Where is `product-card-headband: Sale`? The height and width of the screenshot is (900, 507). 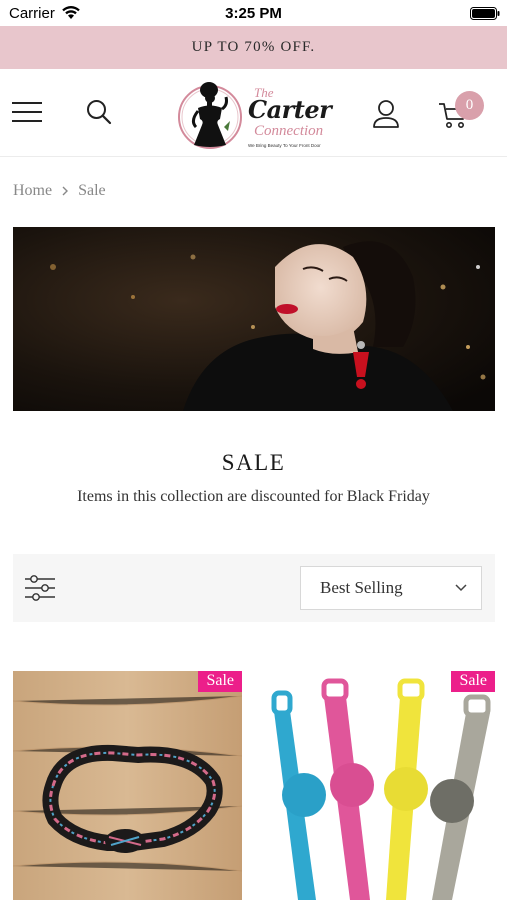
product-card-headband: Sale is located at coordinates (127, 785).